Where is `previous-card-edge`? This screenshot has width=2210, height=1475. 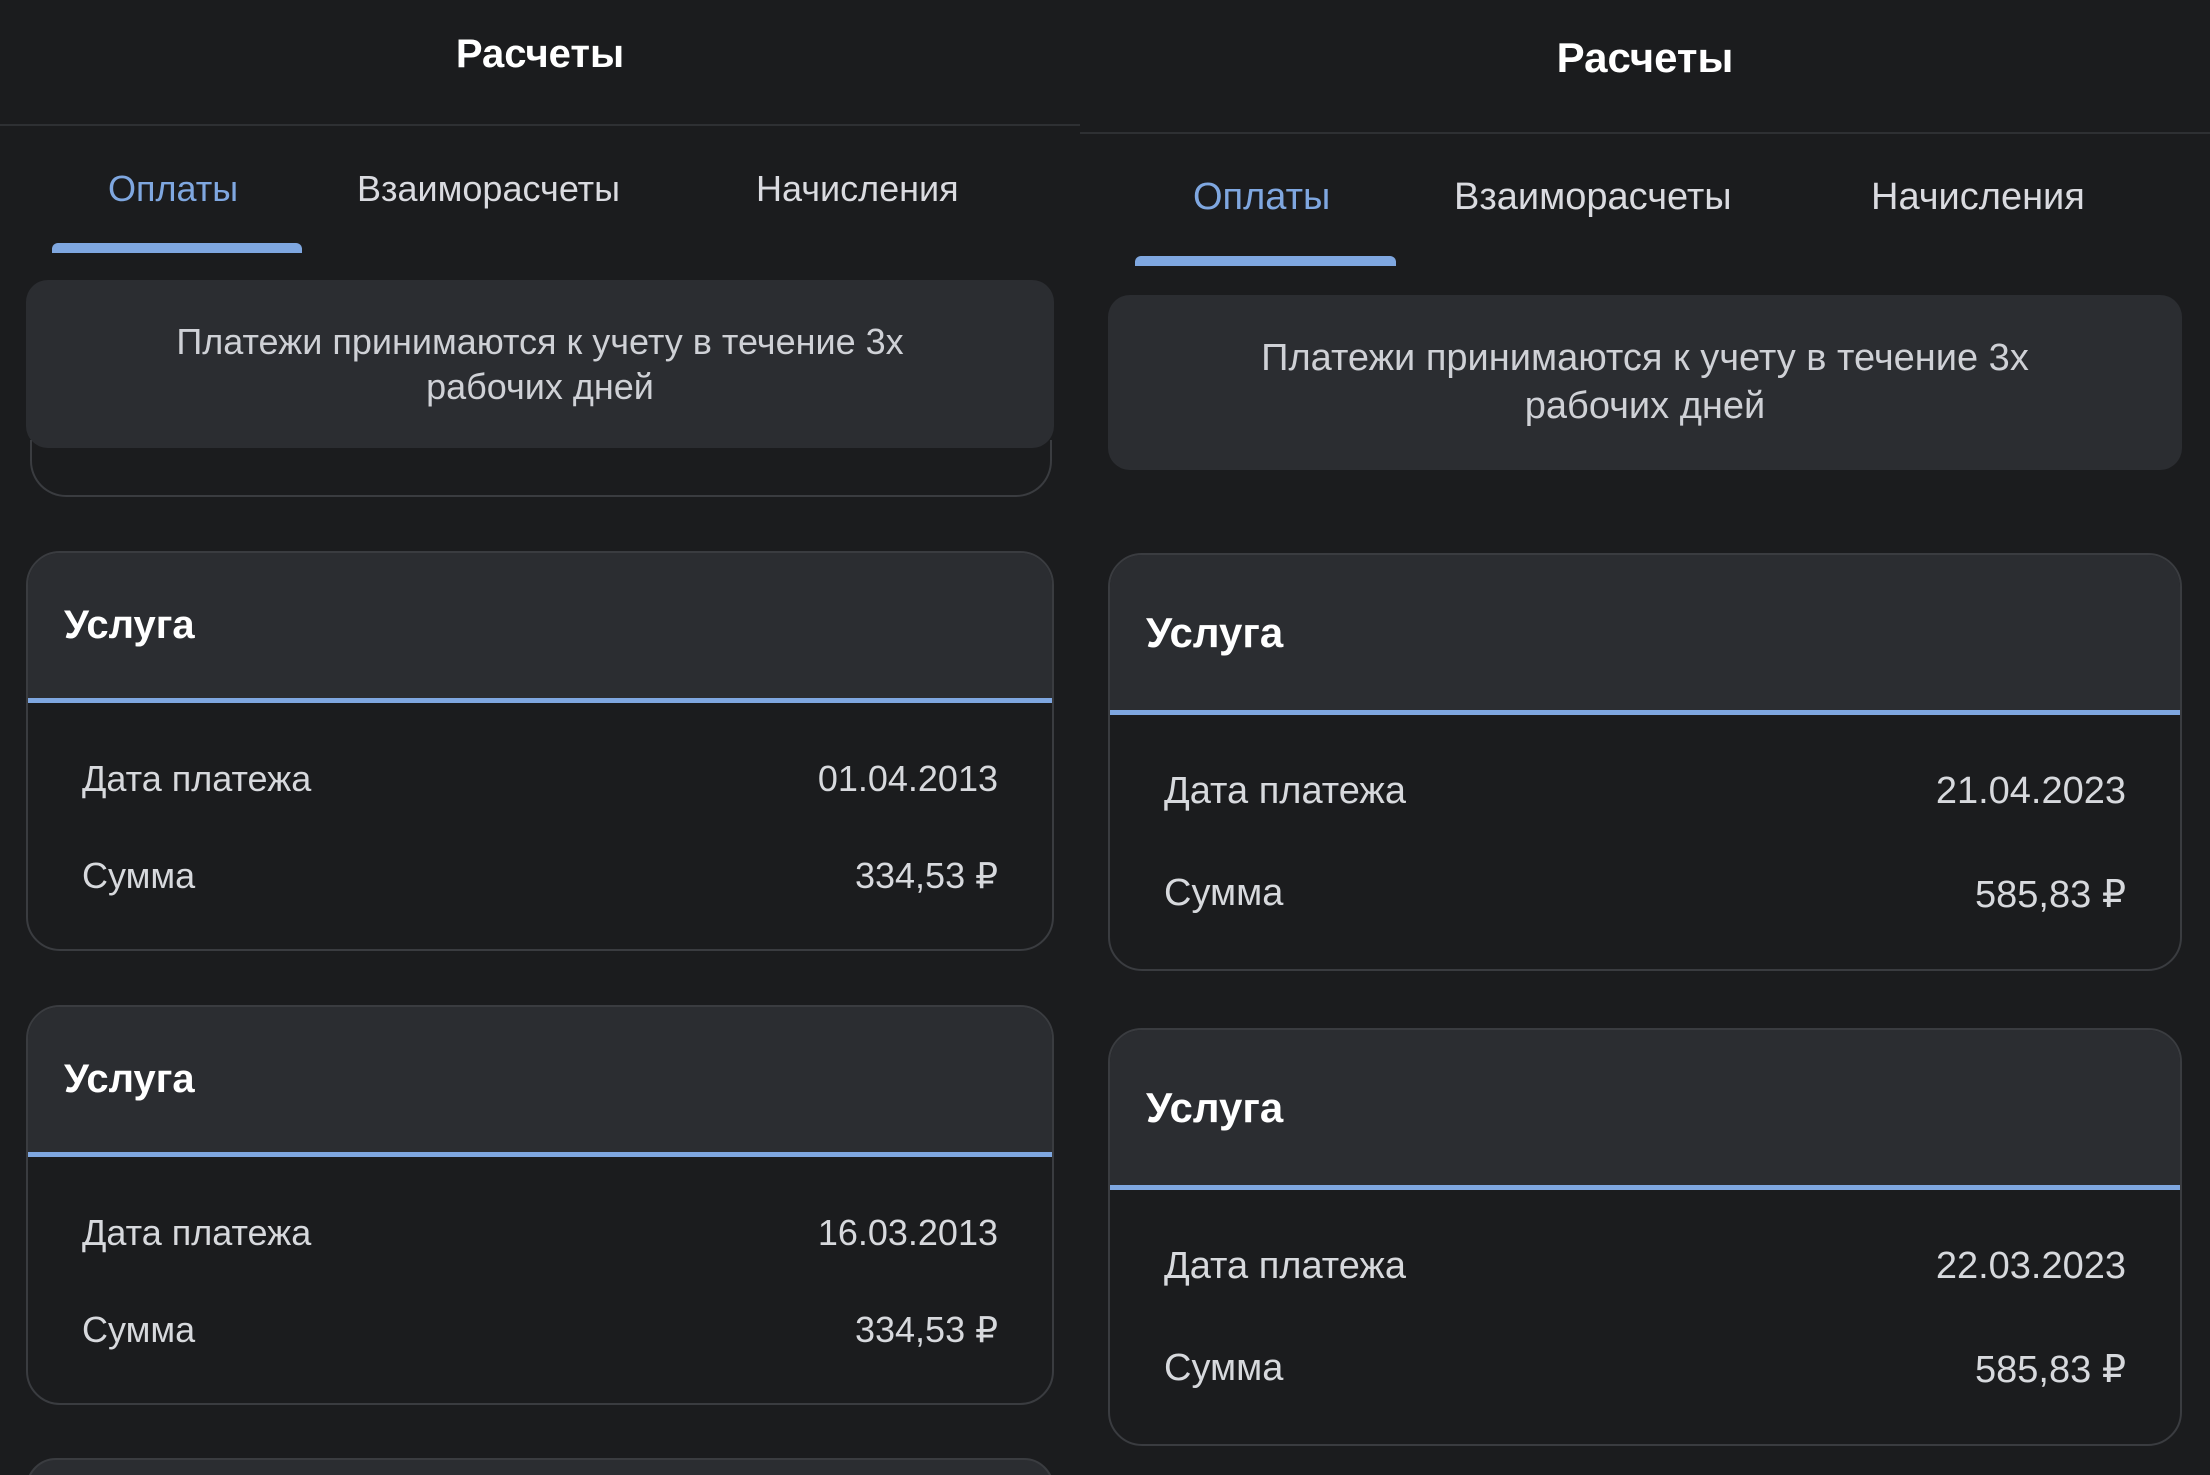 previous-card-edge is located at coordinates (541, 468).